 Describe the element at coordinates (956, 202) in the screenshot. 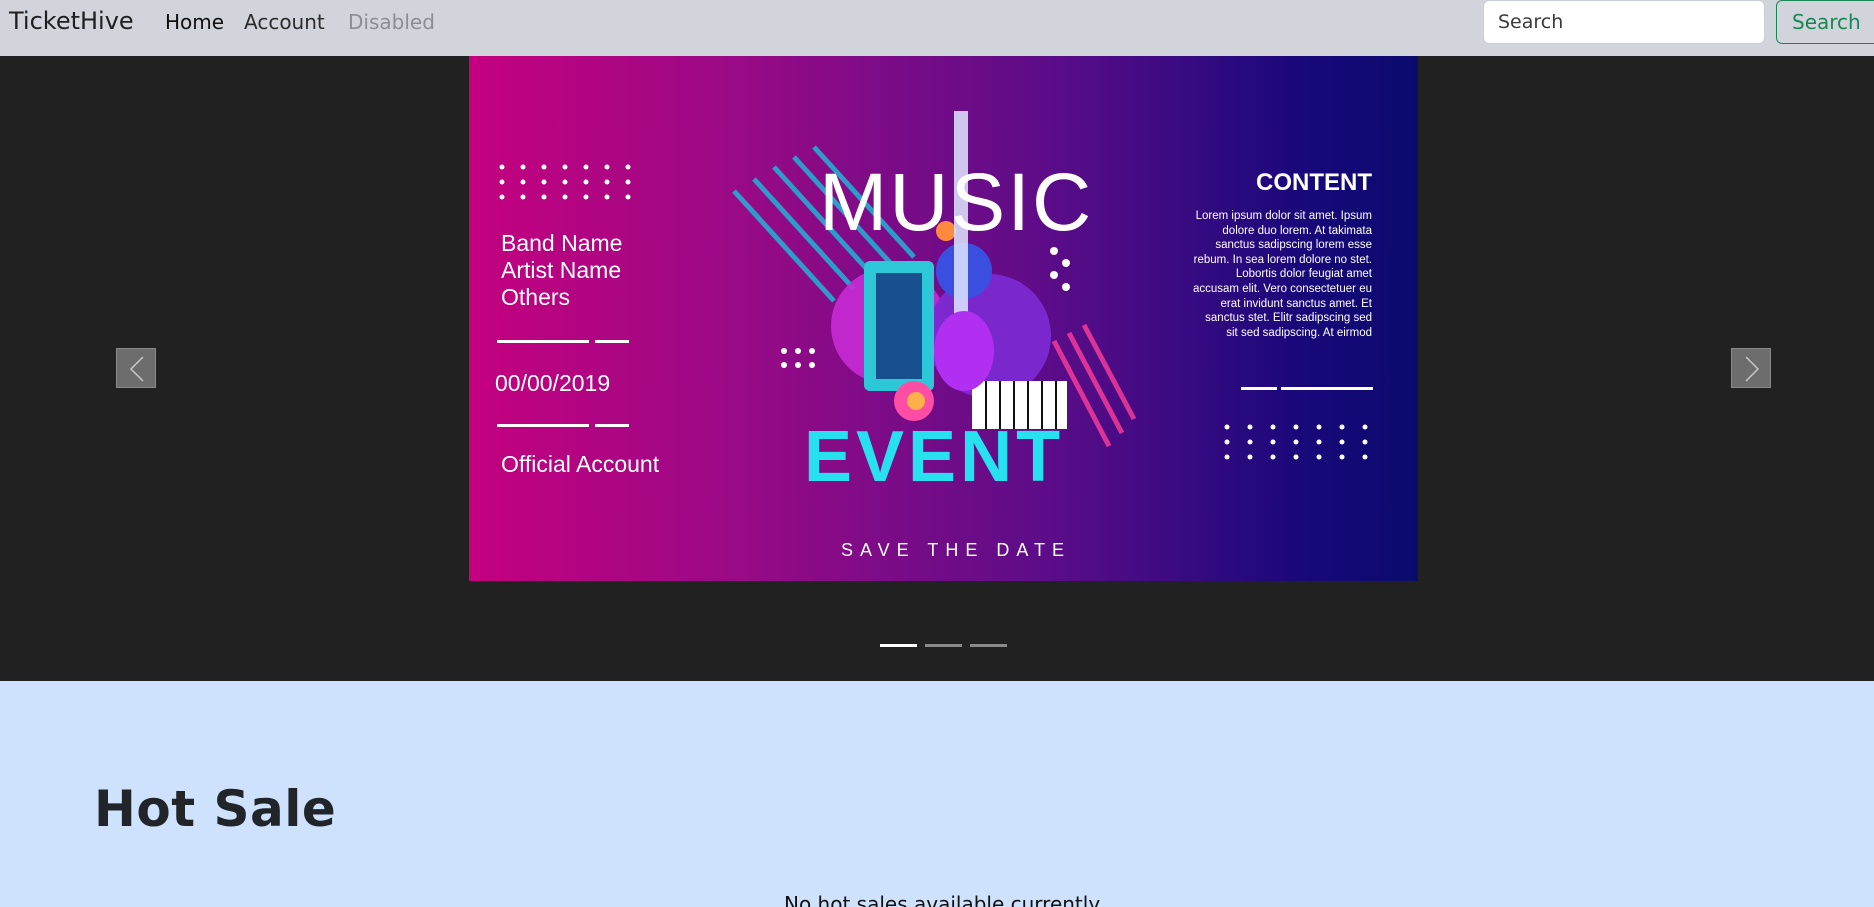

I see `poster-music-title: MUSIC` at that location.